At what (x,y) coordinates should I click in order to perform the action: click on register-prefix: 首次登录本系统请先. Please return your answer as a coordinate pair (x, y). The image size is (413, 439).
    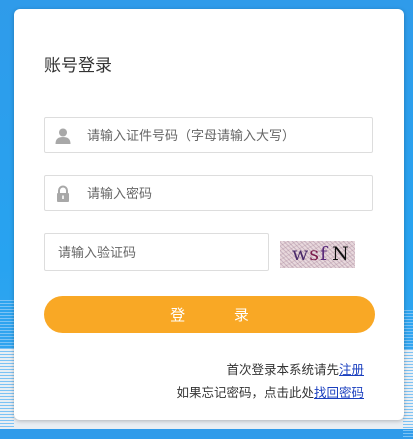
    Looking at the image, I should click on (282, 369).